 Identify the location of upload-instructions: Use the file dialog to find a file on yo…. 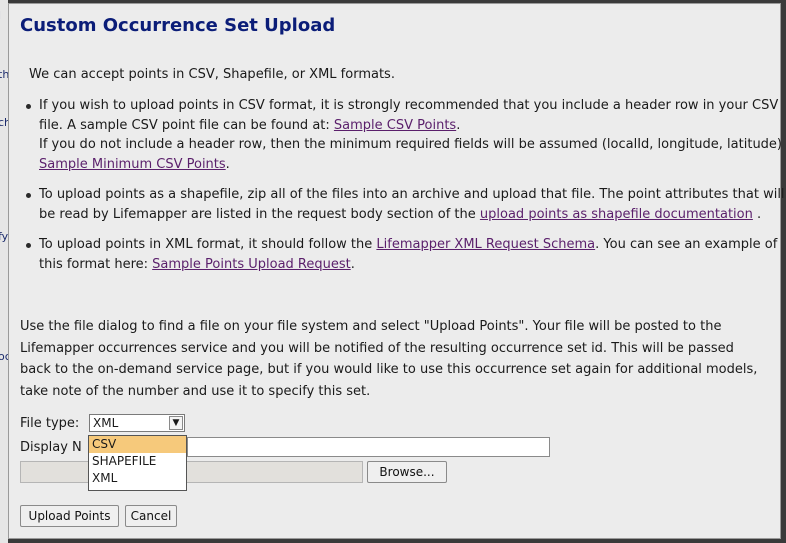
(389, 359).